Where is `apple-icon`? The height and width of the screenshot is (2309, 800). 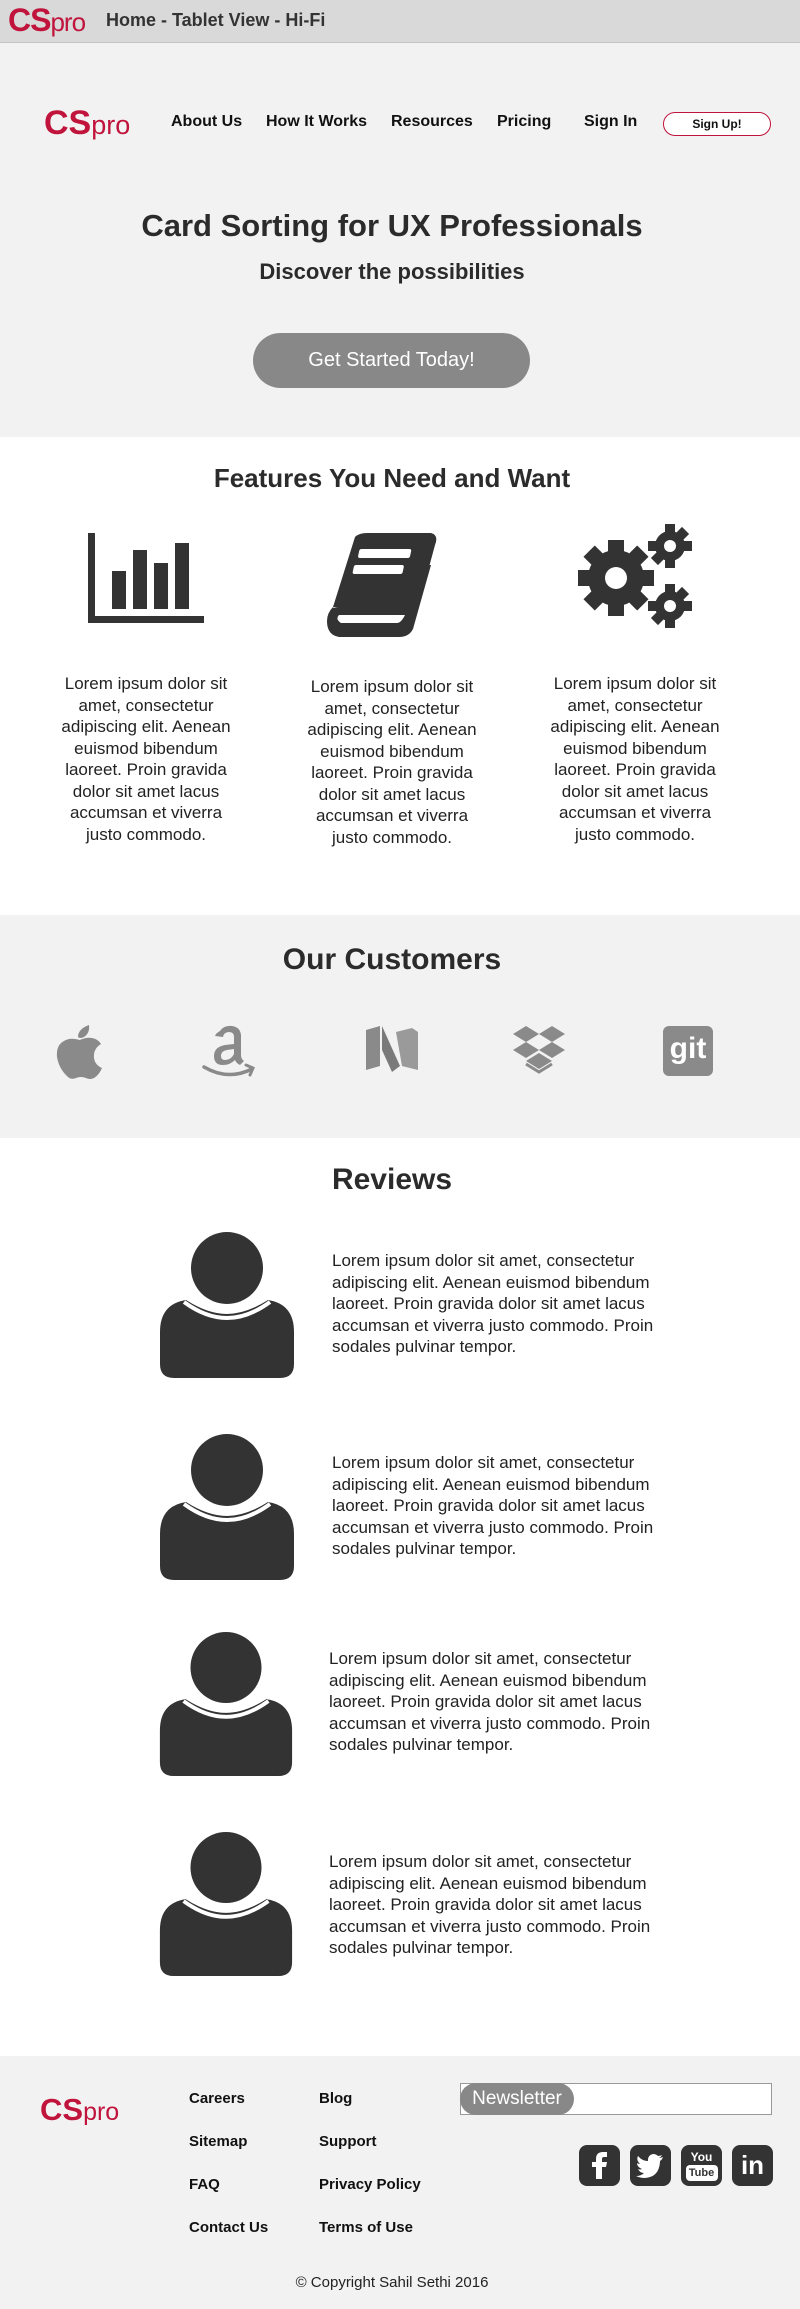
apple-icon is located at coordinates (79, 1052).